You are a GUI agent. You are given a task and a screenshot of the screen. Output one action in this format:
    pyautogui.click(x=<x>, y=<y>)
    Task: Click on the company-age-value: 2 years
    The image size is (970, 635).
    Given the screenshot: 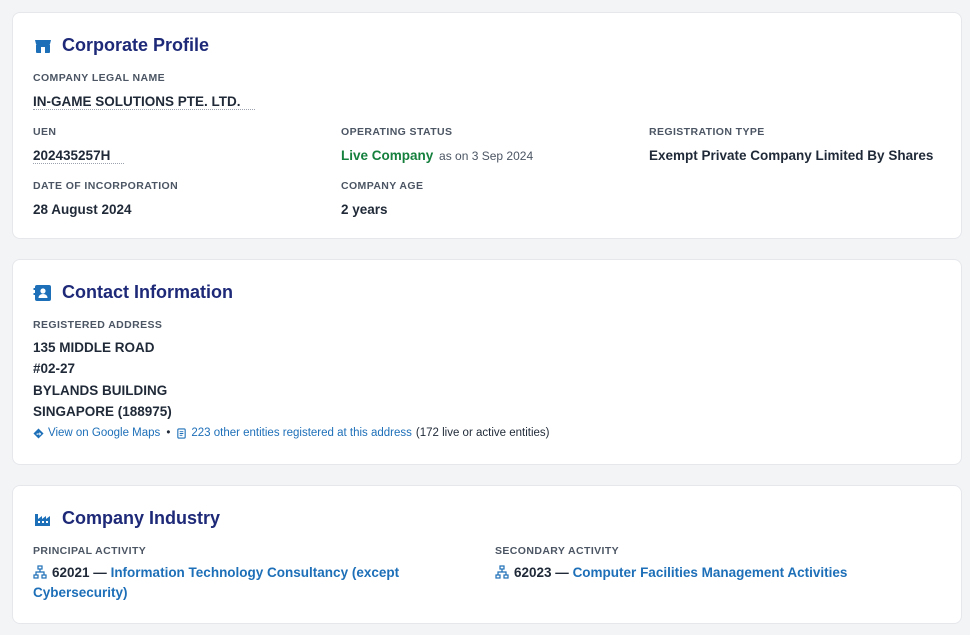 What is the action you would take?
    pyautogui.click(x=364, y=209)
    